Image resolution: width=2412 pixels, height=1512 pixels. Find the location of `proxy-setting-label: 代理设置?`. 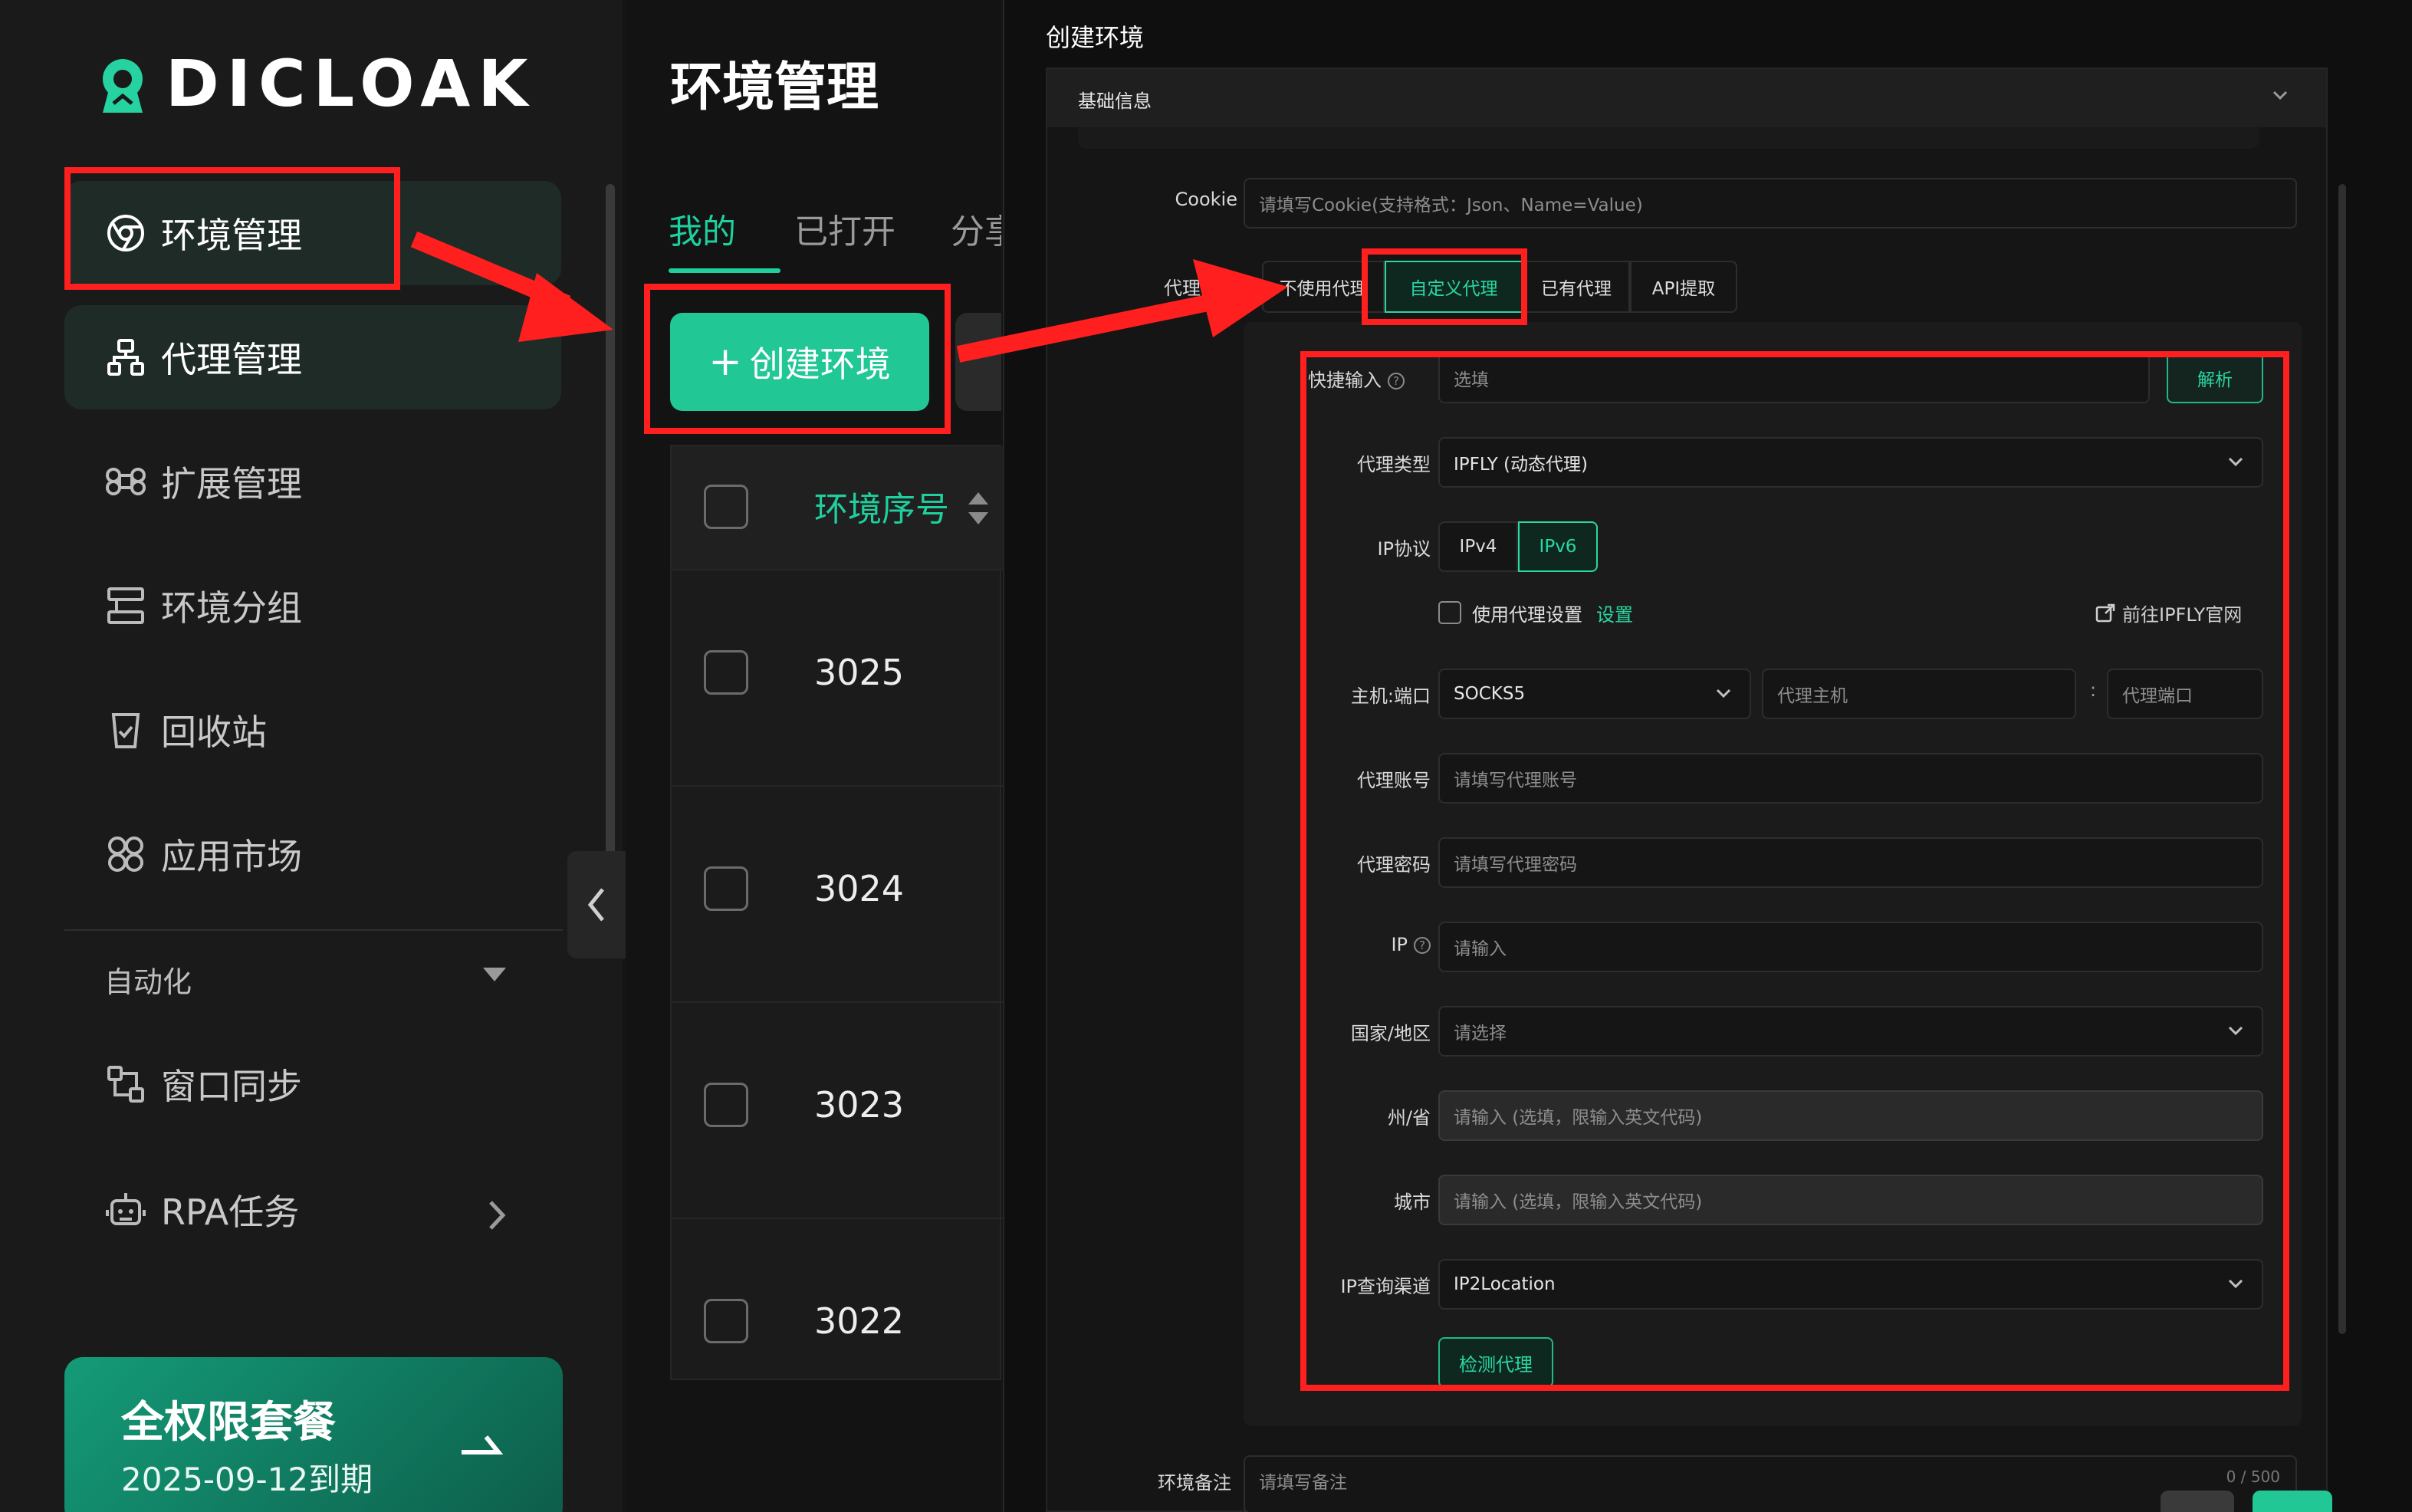

proxy-setting-label: 代理设置? is located at coordinates (1176, 286).